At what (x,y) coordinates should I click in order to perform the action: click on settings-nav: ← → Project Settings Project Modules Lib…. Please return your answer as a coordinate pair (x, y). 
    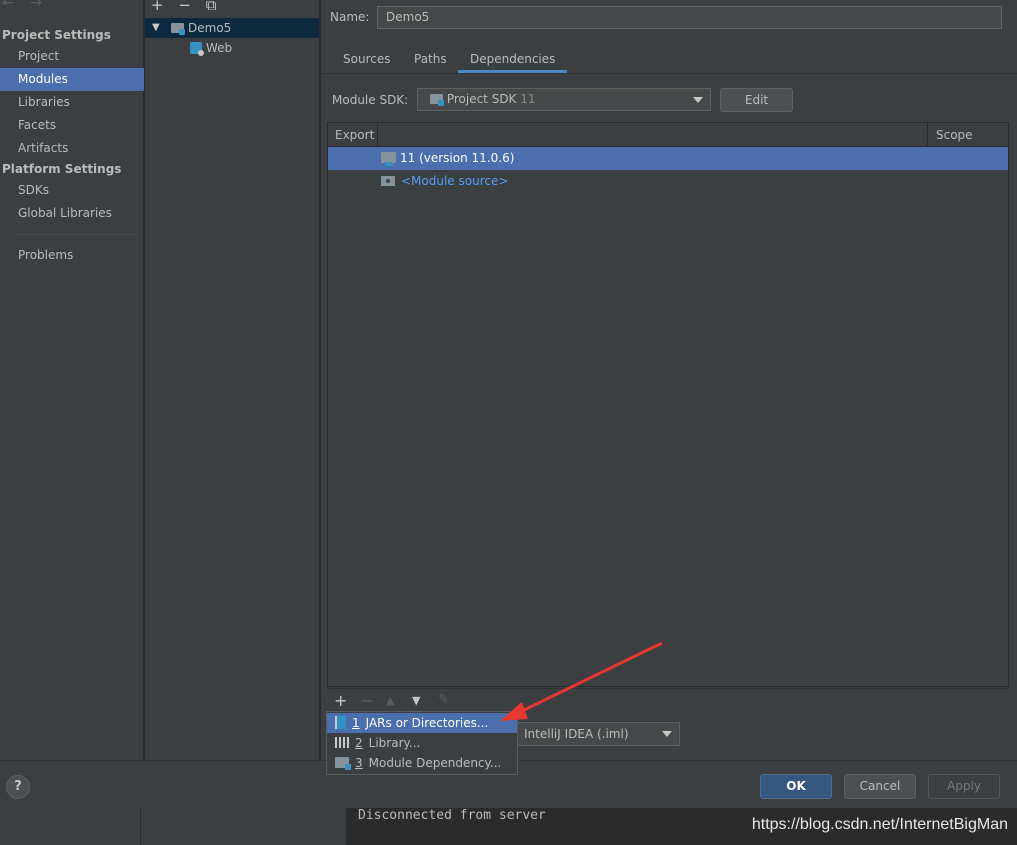
    Looking at the image, I should click on (72, 380).